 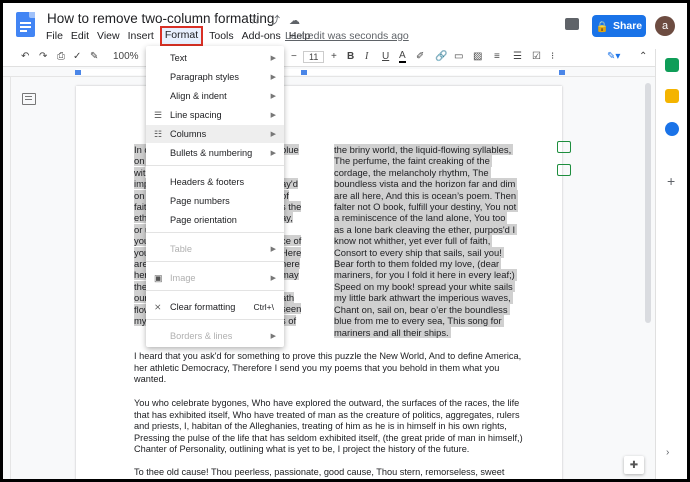 I want to click on menu-item-label: Page orientation, so click(x=203, y=220).